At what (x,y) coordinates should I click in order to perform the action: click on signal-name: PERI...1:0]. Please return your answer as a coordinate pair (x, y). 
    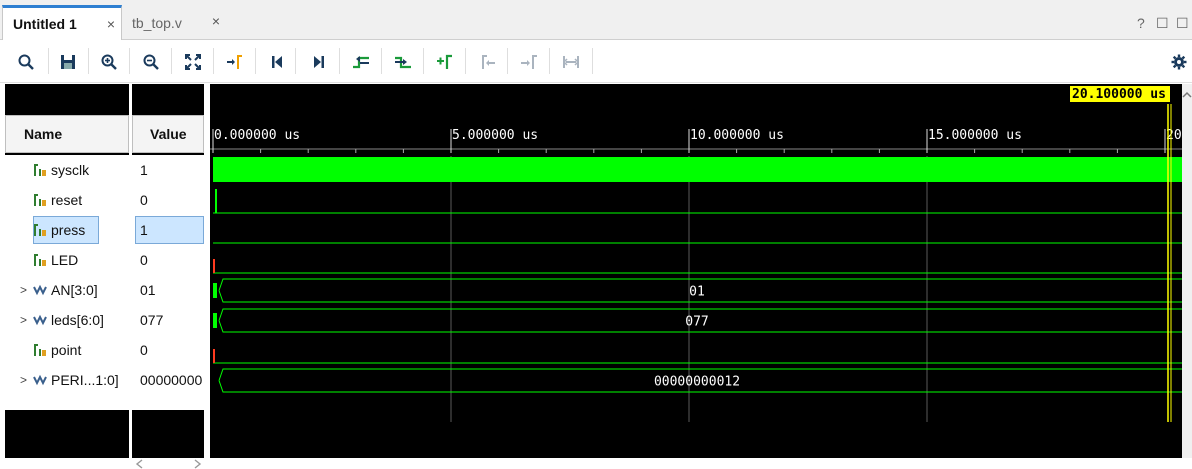
    Looking at the image, I should click on (85, 380).